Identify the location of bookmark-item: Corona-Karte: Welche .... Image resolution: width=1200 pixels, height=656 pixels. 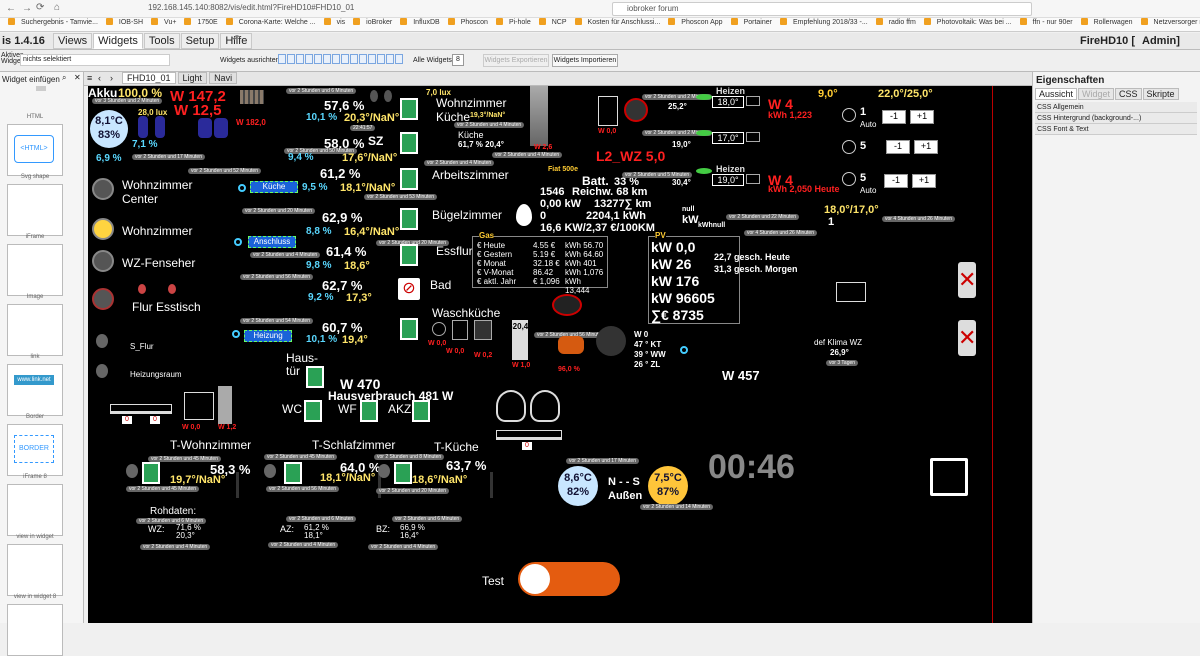
(269, 22).